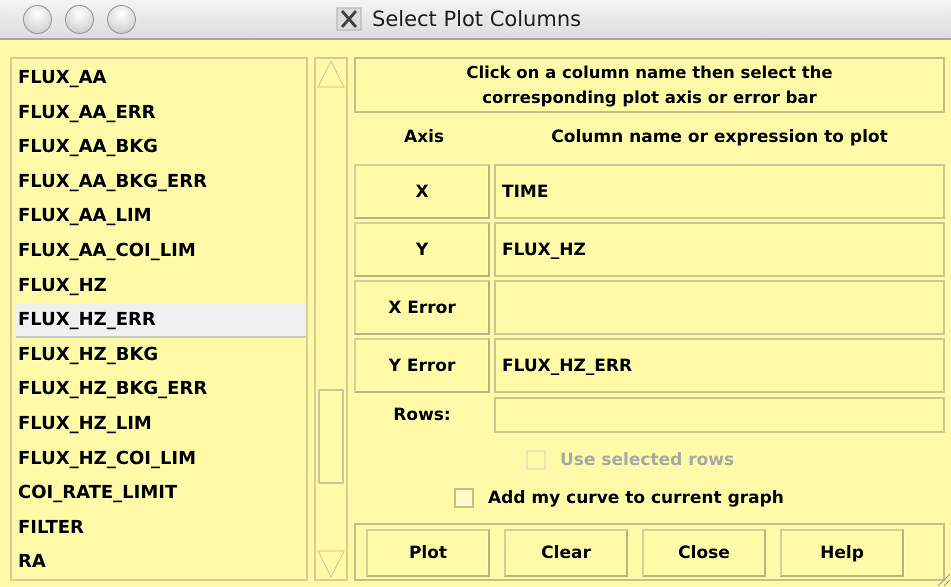  What do you see at coordinates (943, 579) in the screenshot?
I see `resize-grip-icon` at bounding box center [943, 579].